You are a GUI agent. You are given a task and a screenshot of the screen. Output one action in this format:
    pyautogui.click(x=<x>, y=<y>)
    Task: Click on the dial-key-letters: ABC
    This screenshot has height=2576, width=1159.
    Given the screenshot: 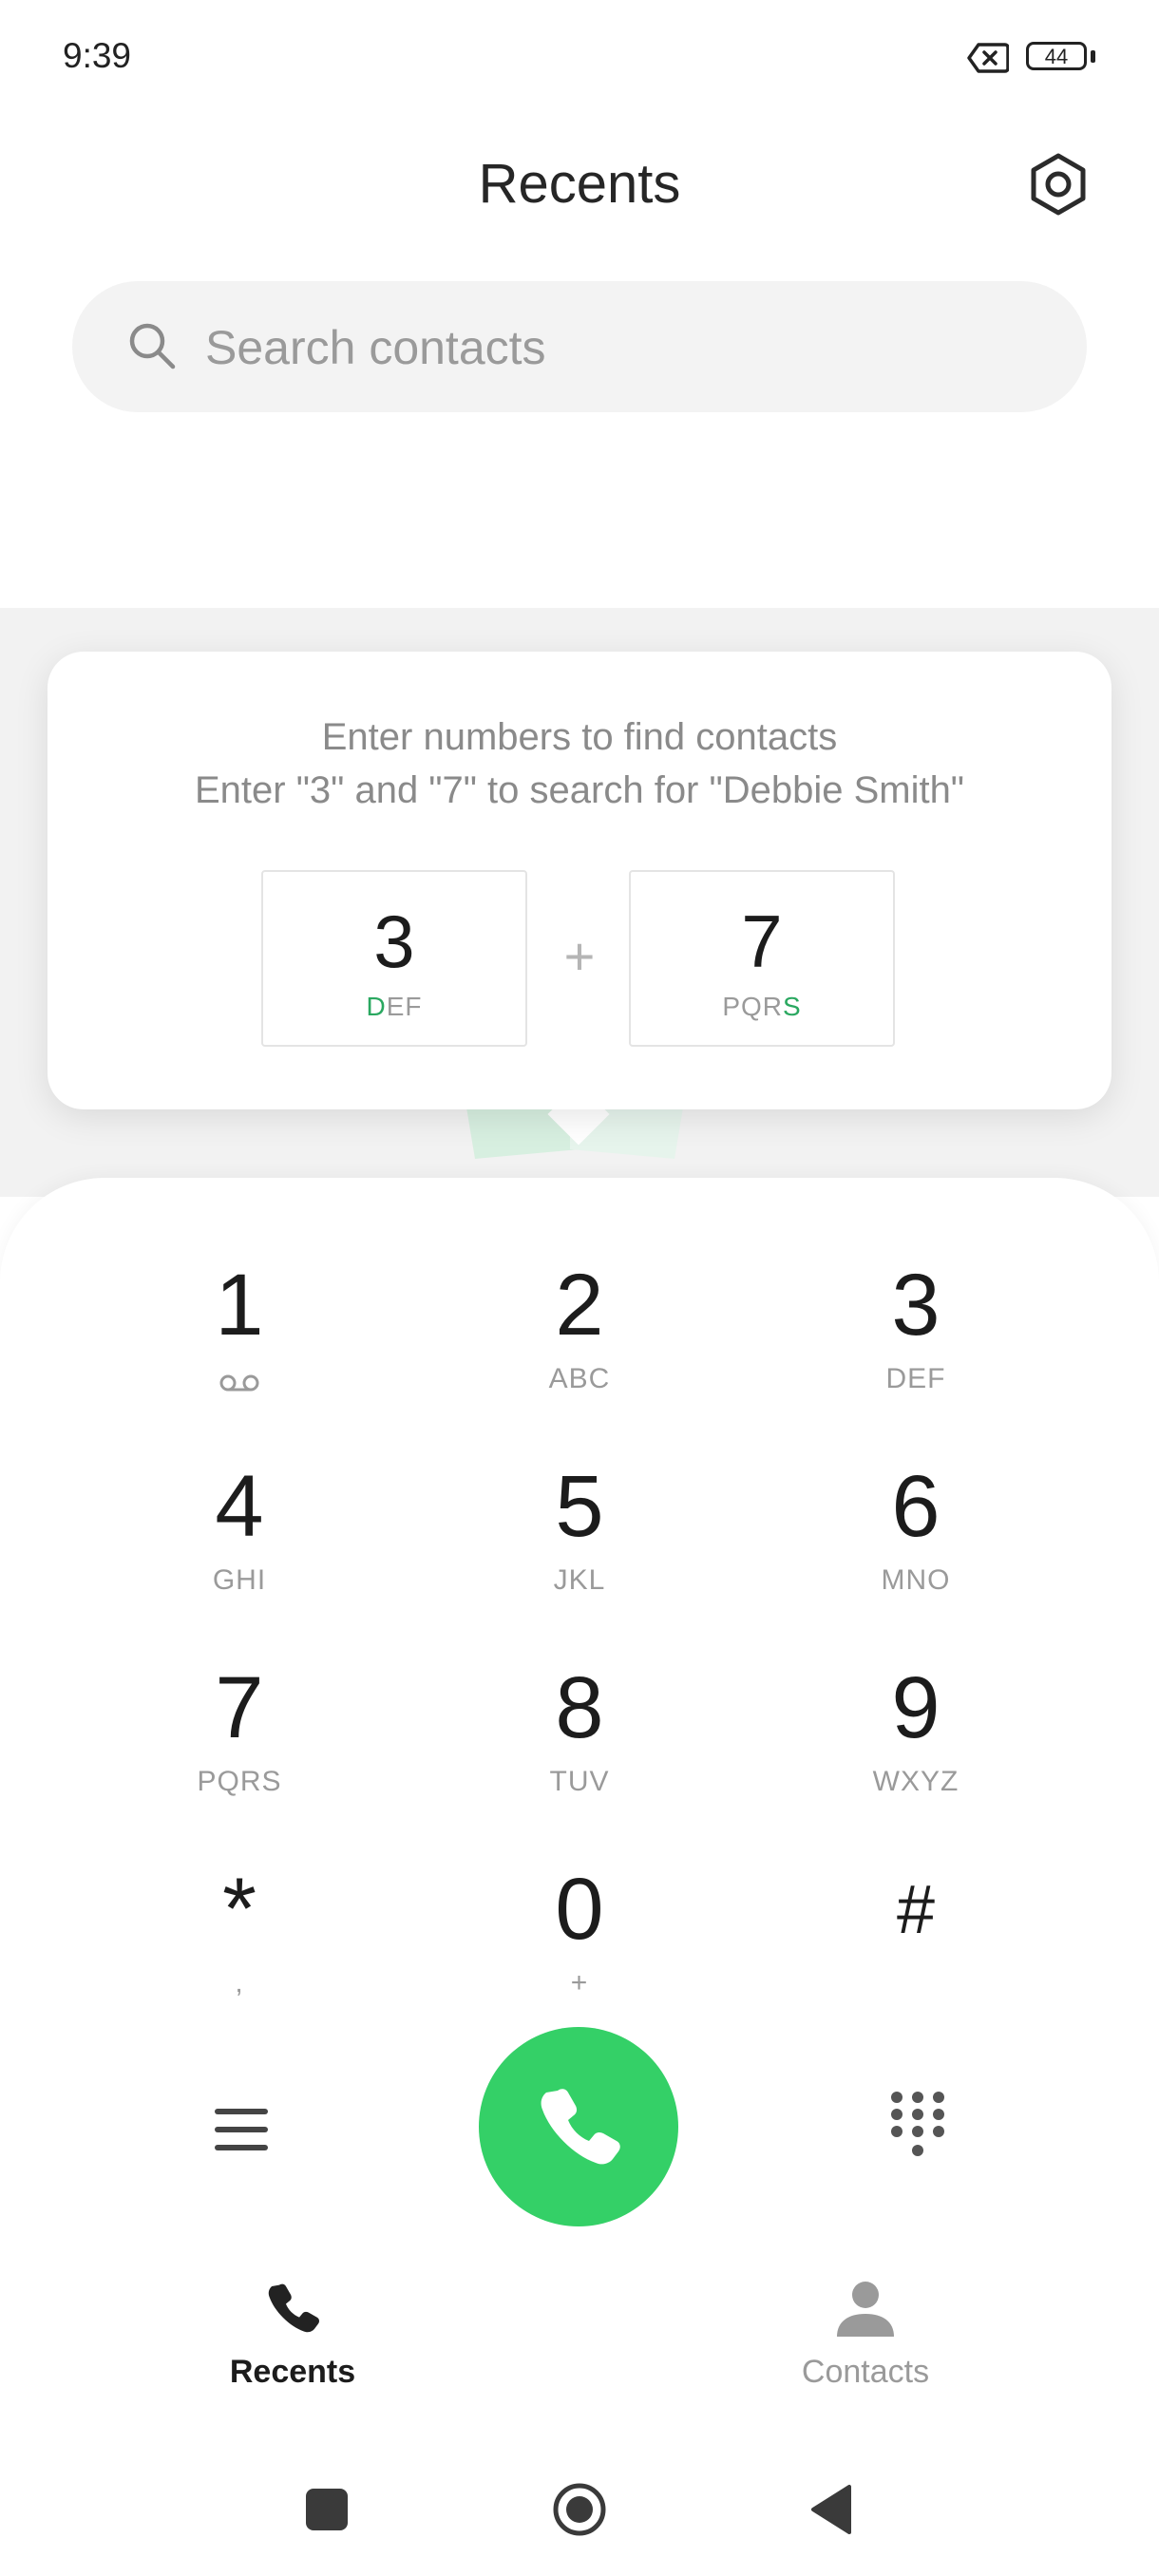 What is the action you would take?
    pyautogui.click(x=579, y=1378)
    